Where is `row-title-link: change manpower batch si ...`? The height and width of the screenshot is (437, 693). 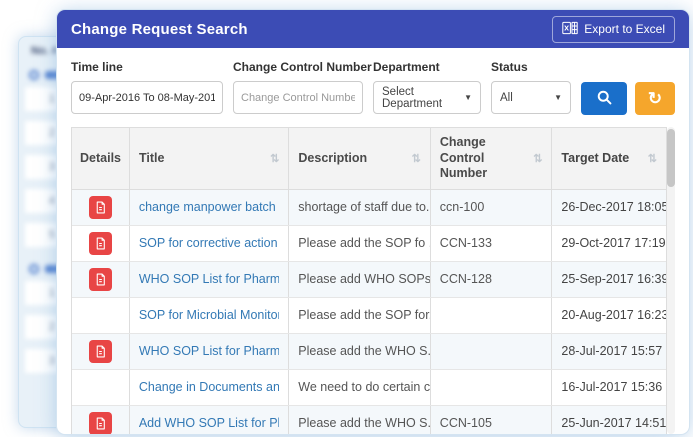
row-title-link: change manpower batch si ... is located at coordinates (209, 207).